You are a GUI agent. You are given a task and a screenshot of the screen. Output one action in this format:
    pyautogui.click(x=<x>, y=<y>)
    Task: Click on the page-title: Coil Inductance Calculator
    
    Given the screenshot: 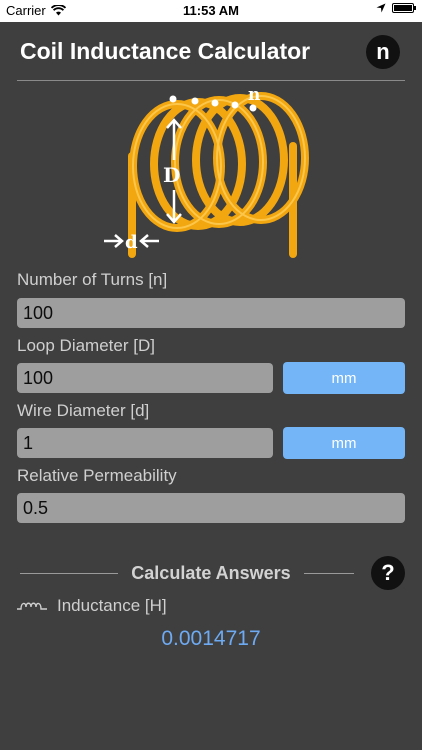 What is the action you would take?
    pyautogui.click(x=165, y=51)
    